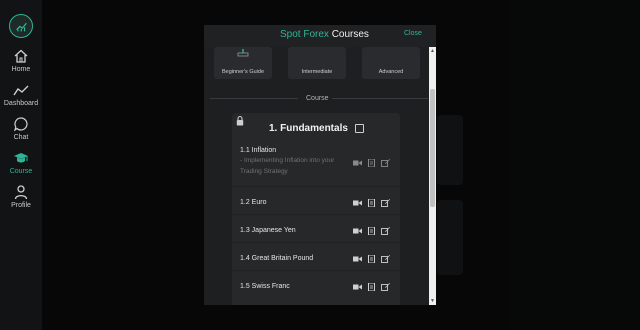 This screenshot has height=330, width=640. What do you see at coordinates (317, 63) in the screenshot?
I see `level-card-intermediate: Intermediate` at bounding box center [317, 63].